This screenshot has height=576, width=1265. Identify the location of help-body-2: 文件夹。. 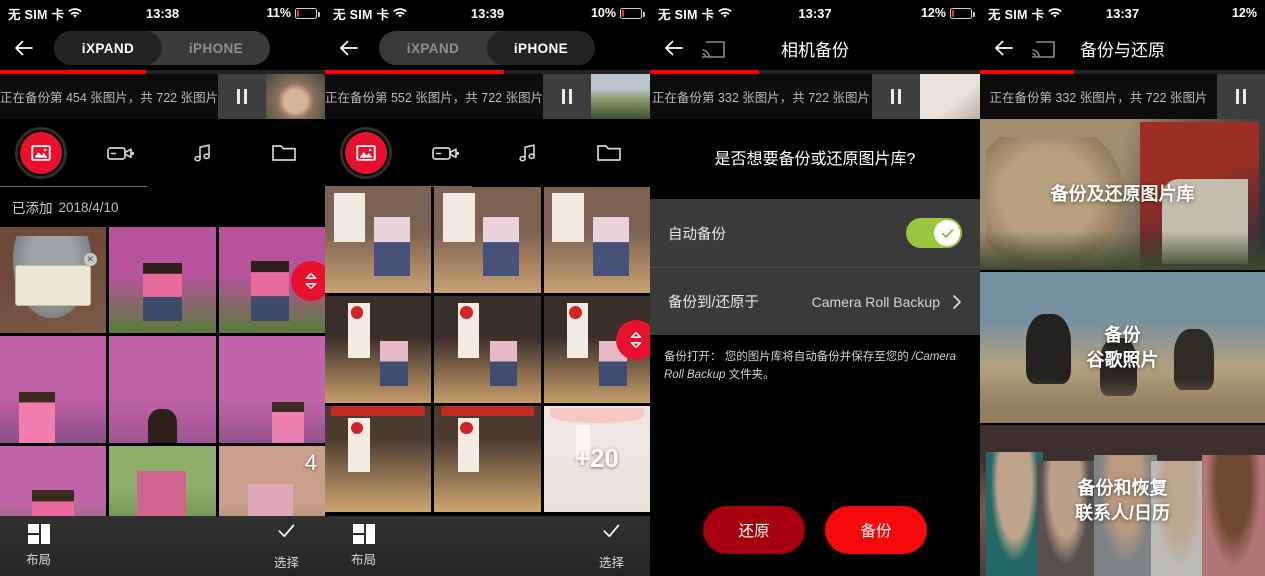
(750, 374).